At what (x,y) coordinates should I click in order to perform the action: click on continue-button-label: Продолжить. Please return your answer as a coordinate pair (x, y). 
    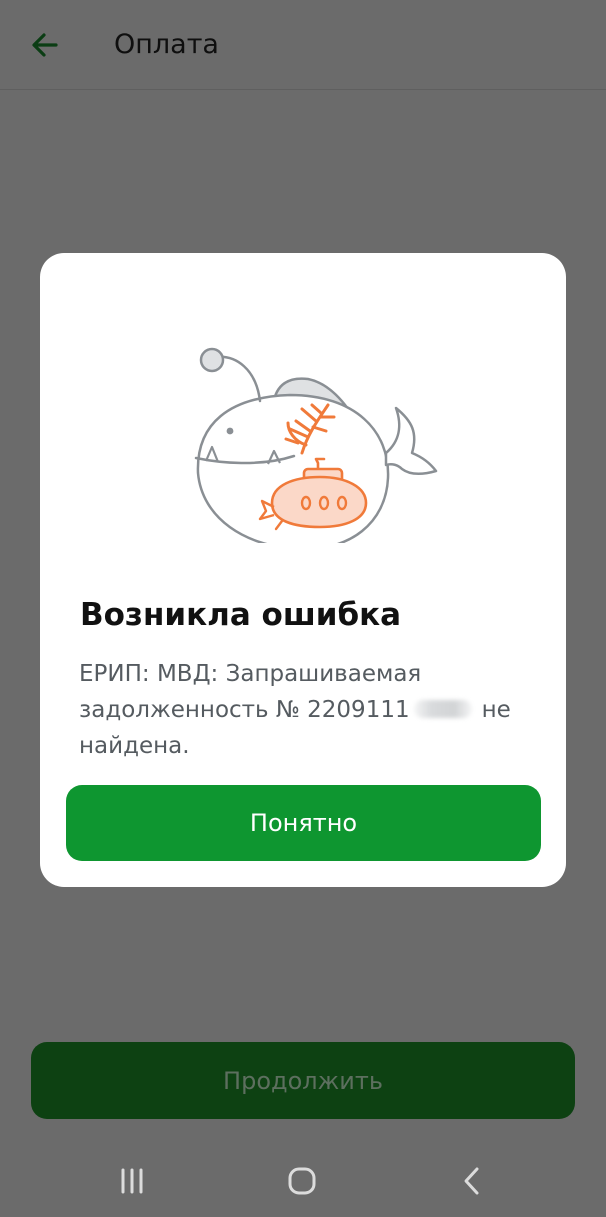
    Looking at the image, I should click on (303, 1080).